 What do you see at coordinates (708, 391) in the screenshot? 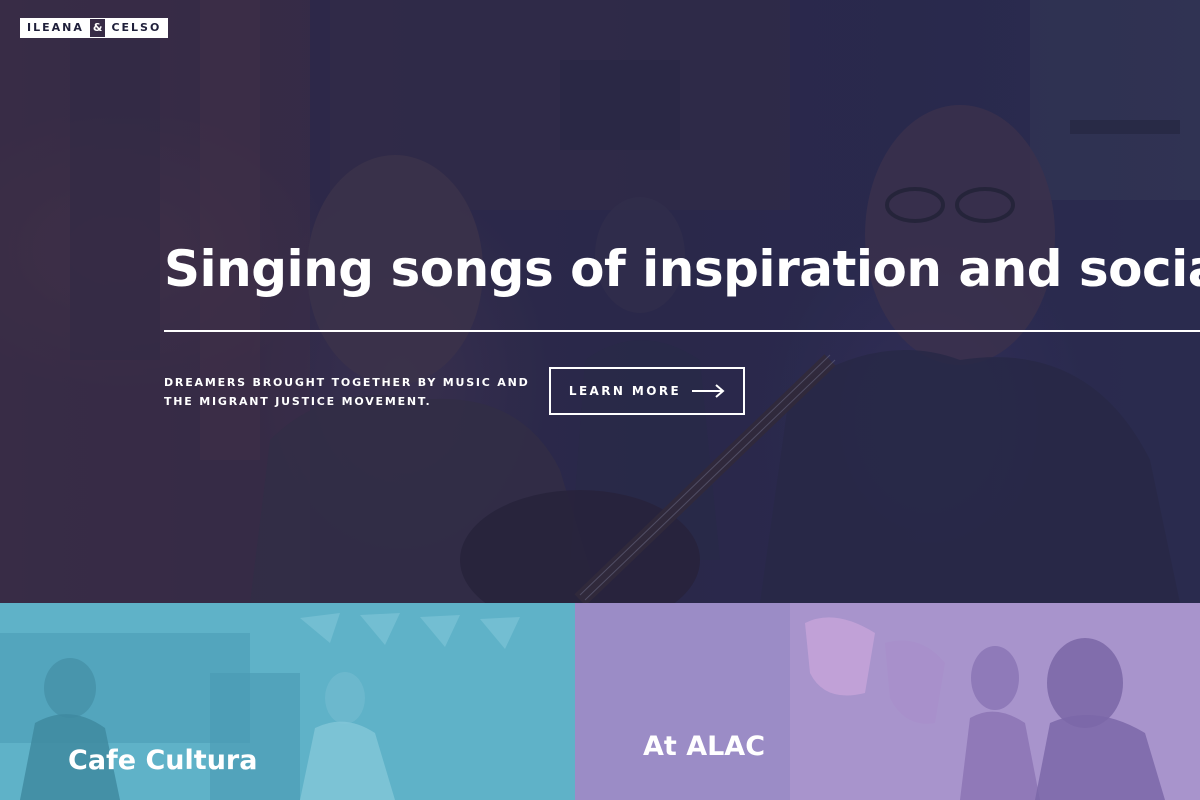
I see `arrow-right-icon` at bounding box center [708, 391].